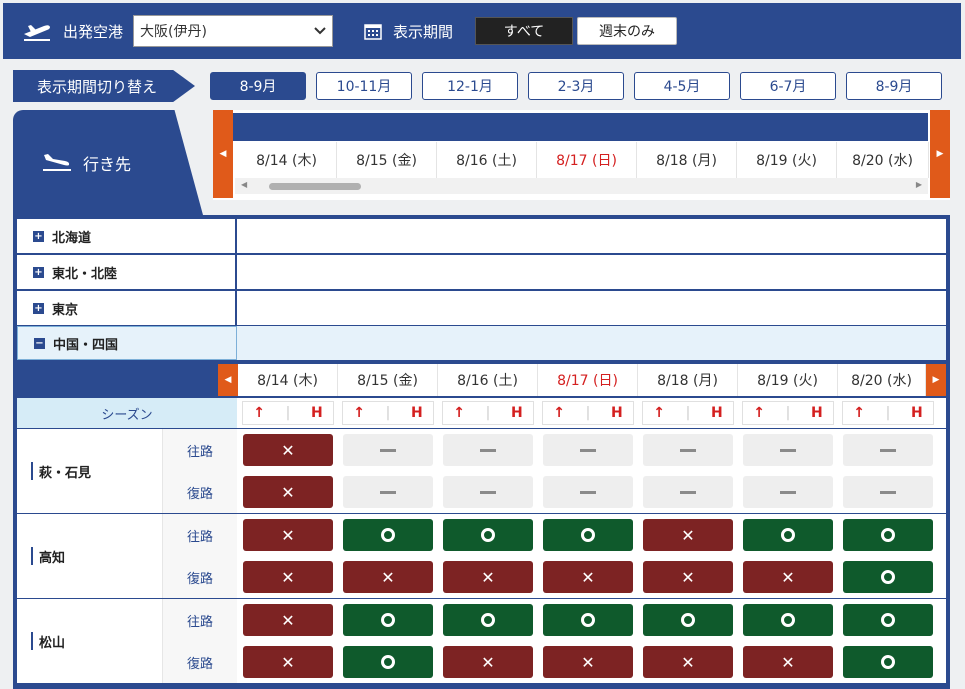 Image resolution: width=965 pixels, height=689 pixels. What do you see at coordinates (894, 86) in the screenshot?
I see `period-tab-6: 8-9月` at bounding box center [894, 86].